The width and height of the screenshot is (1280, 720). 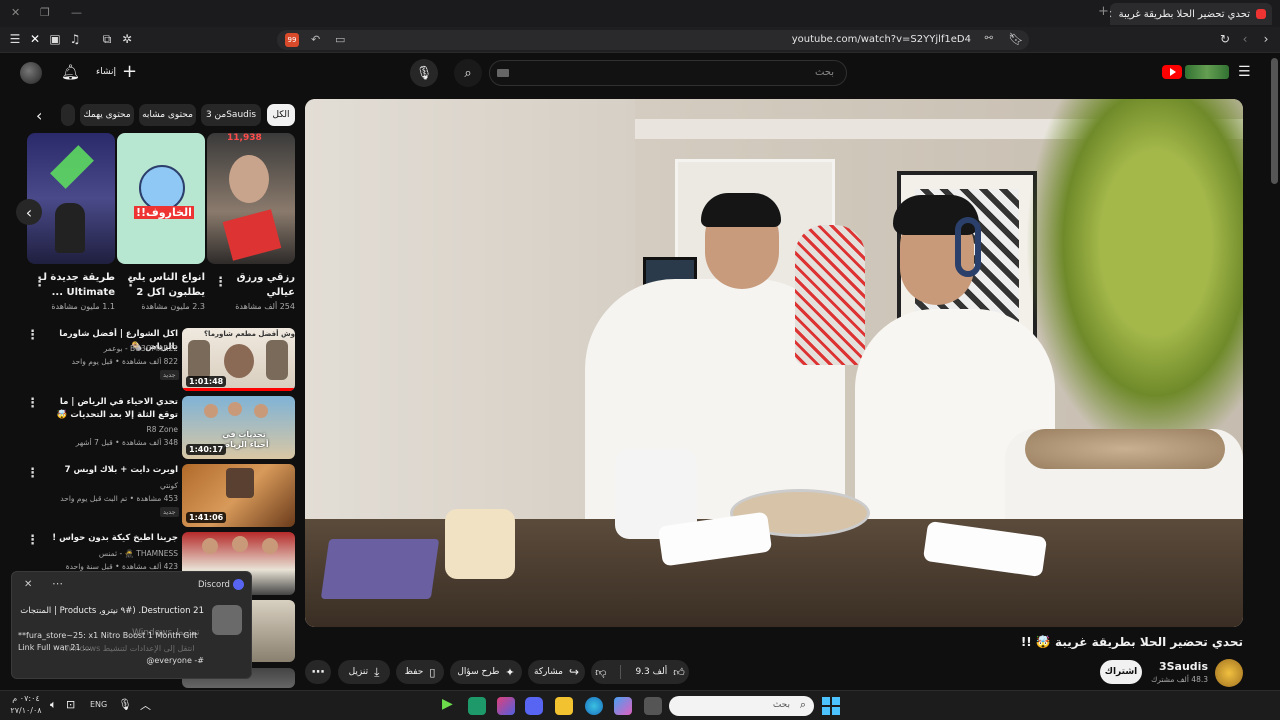 I want to click on short-overlay-text: الخاروف!!, so click(x=164, y=212).